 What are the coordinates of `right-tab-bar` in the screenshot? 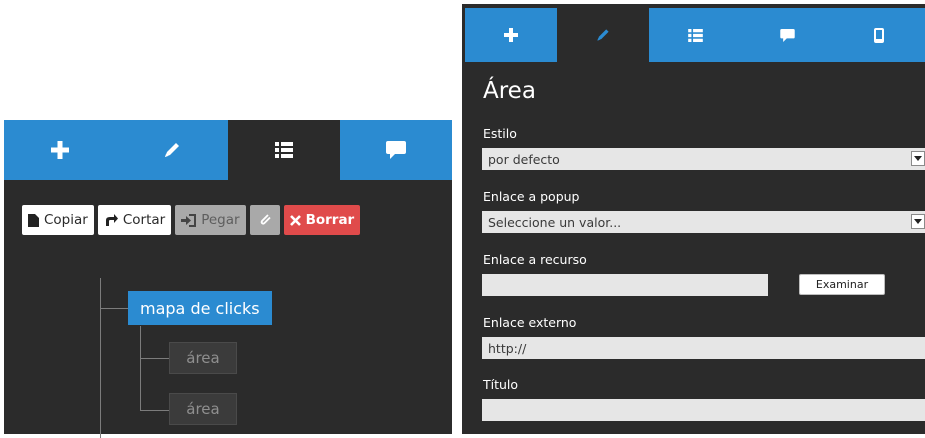 It's located at (695, 35).